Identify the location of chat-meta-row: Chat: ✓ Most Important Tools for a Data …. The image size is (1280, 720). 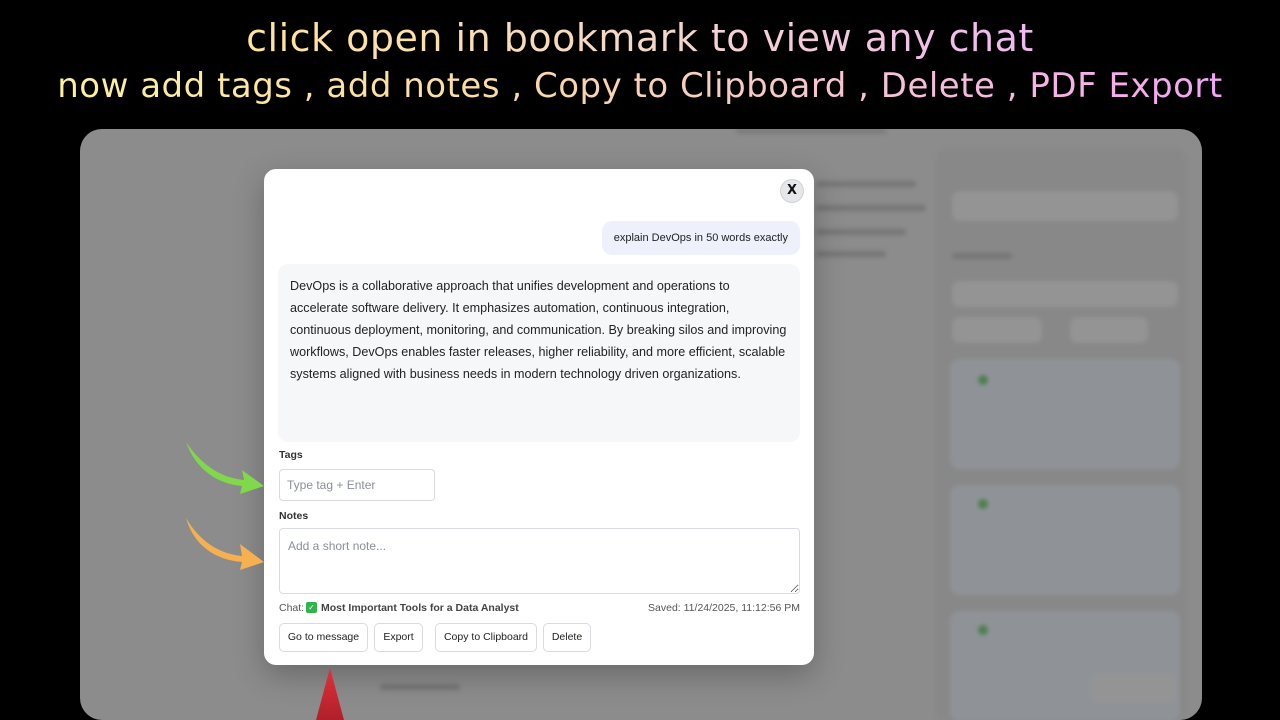
(539, 609).